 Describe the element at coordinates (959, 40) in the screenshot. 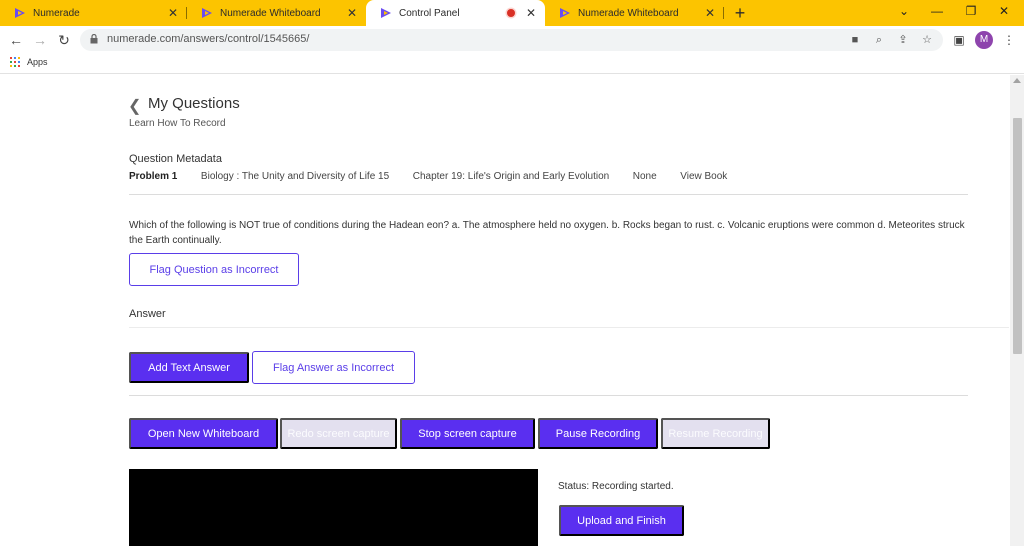

I see `side-panel-icon: ▣` at that location.